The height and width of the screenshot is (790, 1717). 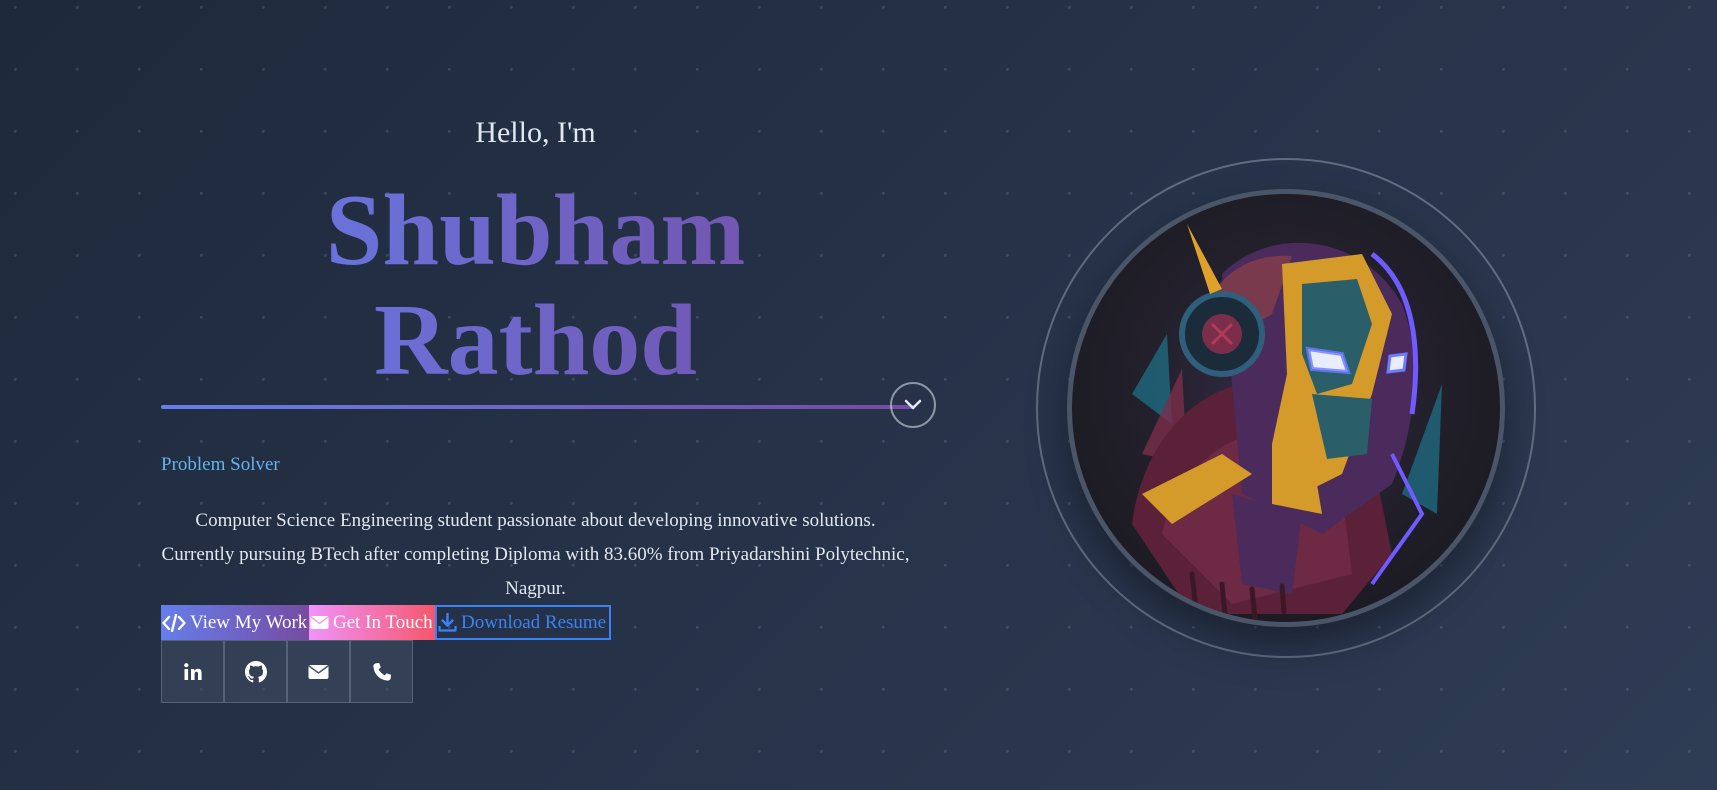 What do you see at coordinates (535, 231) in the screenshot?
I see `first-name: Shubham` at bounding box center [535, 231].